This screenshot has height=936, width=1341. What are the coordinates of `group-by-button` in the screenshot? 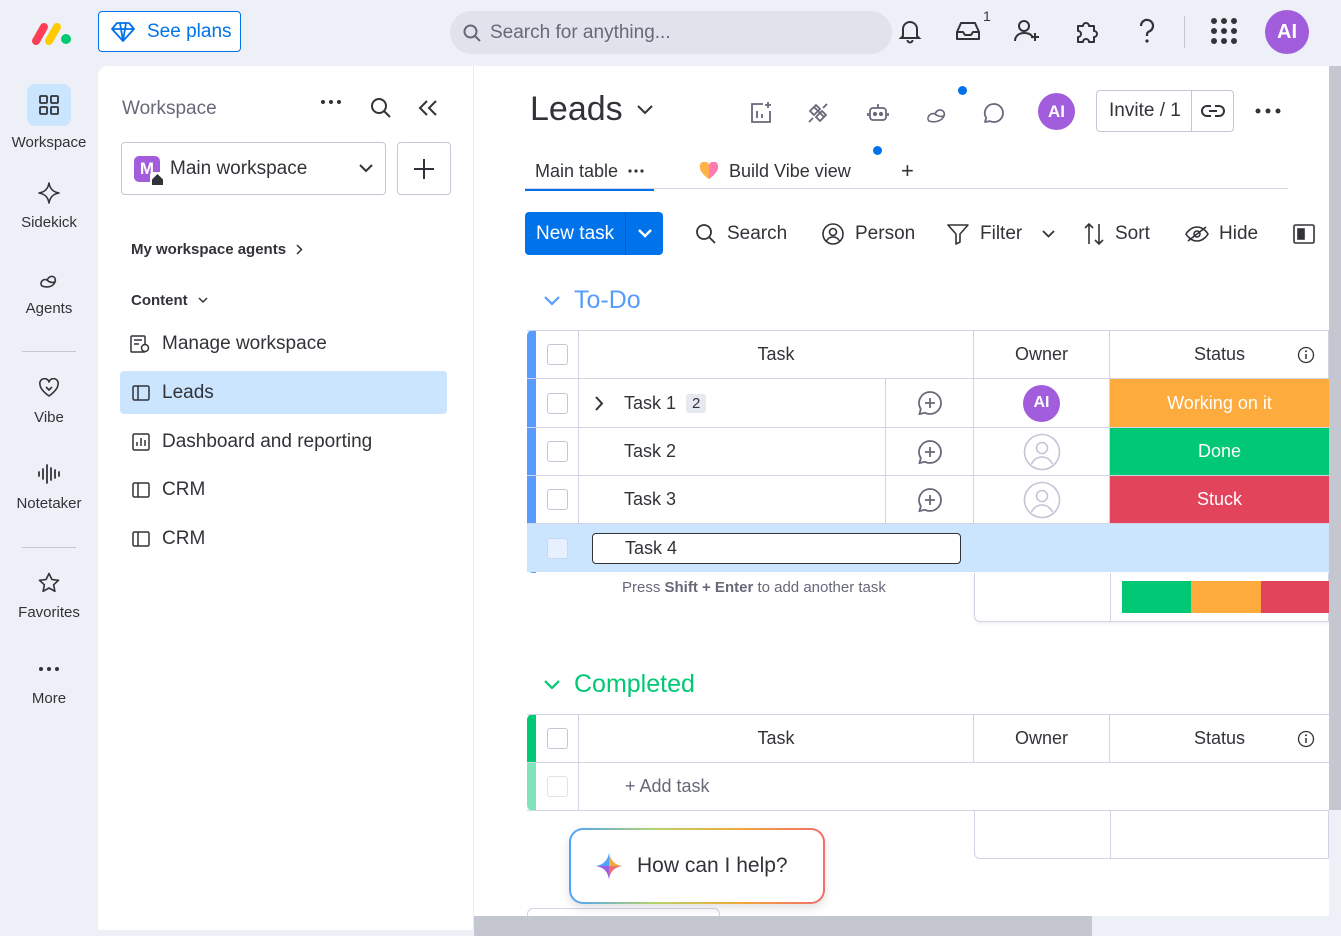 It's located at (1304, 233).